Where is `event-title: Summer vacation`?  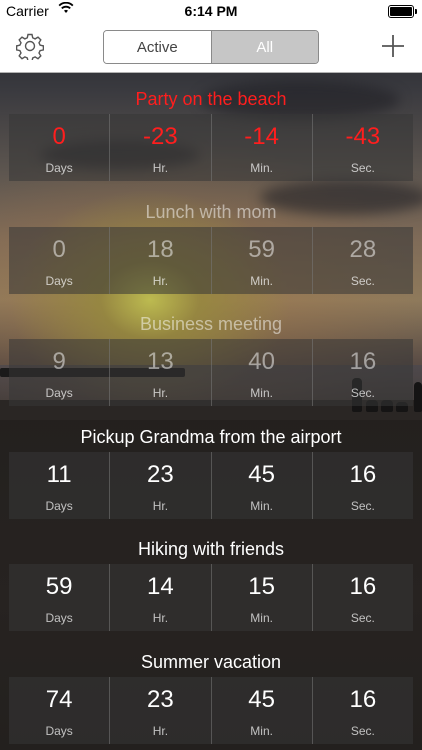 event-title: Summer vacation is located at coordinates (211, 661).